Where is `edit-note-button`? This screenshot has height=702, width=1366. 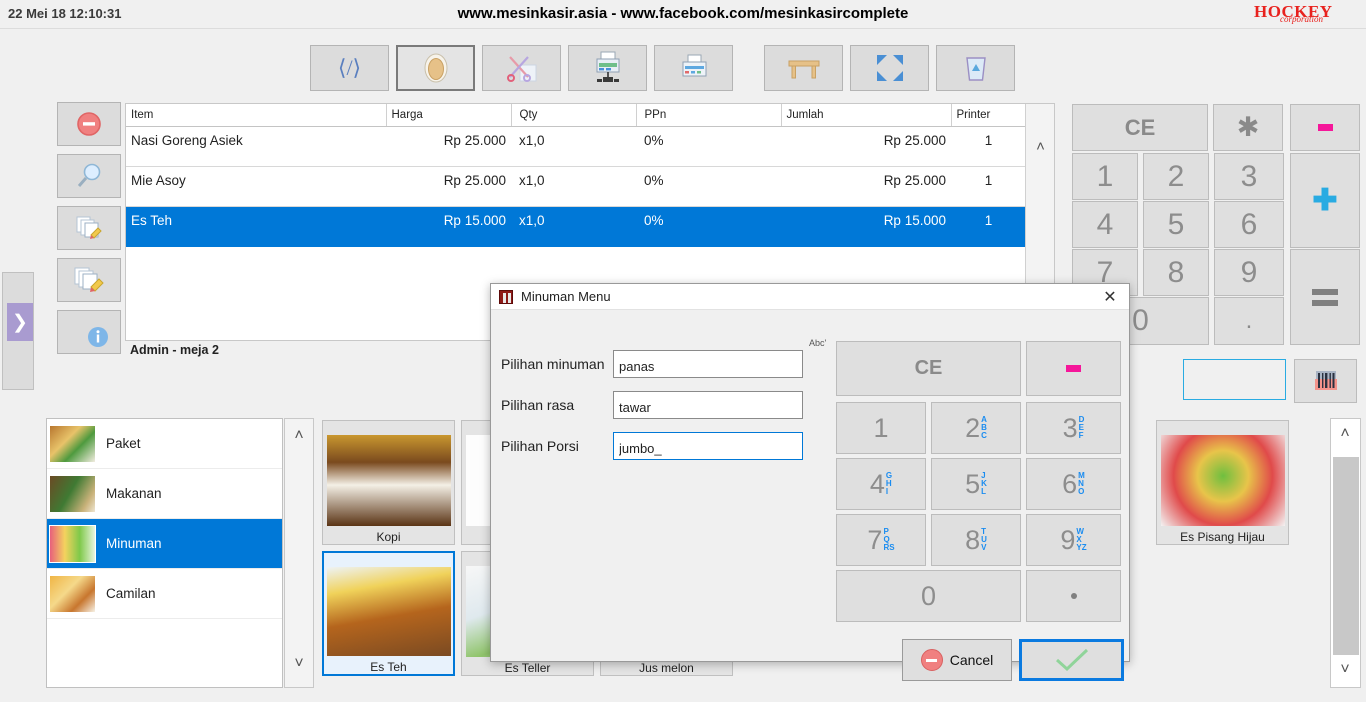 edit-note-button is located at coordinates (89, 228).